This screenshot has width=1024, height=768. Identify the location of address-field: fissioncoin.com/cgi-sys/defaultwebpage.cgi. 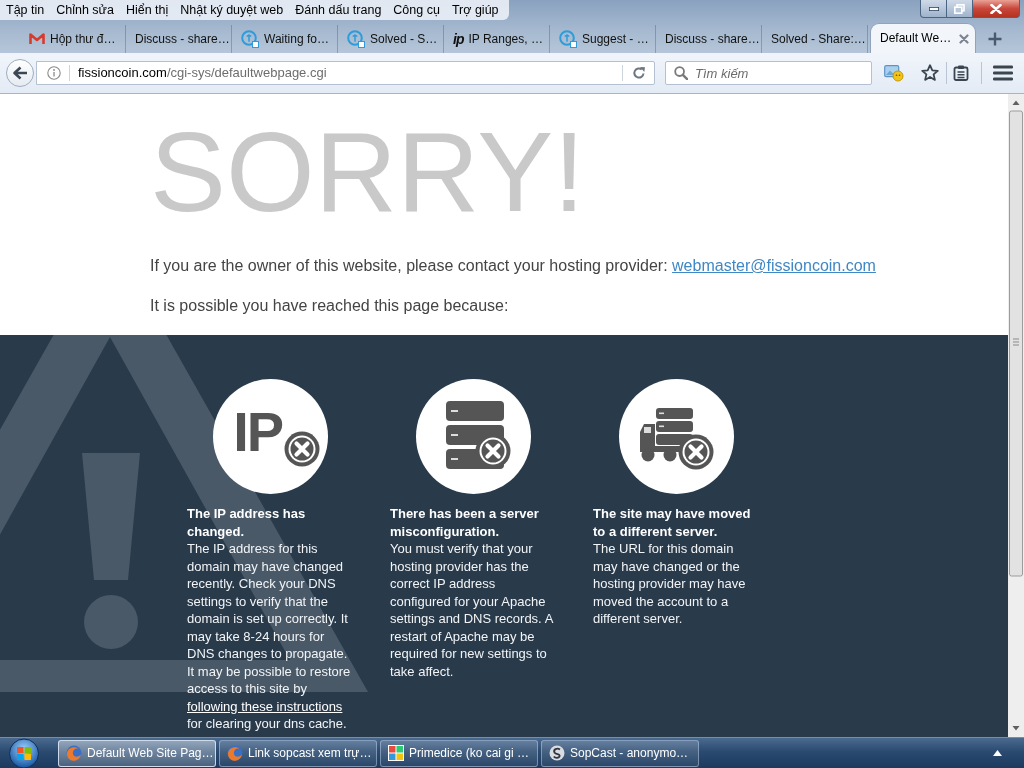
(345, 73).